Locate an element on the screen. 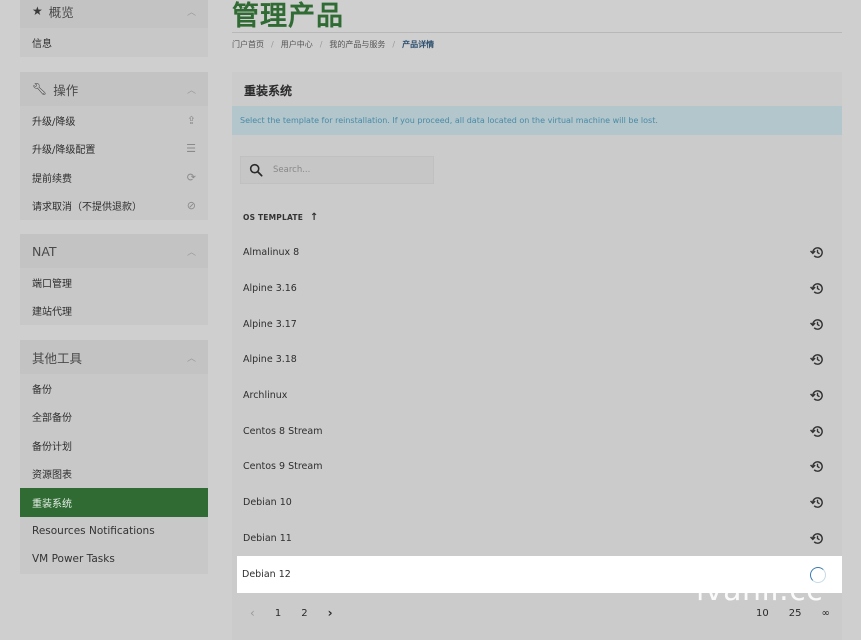  sidebar-item-label: 升级/降级 is located at coordinates (54, 122).